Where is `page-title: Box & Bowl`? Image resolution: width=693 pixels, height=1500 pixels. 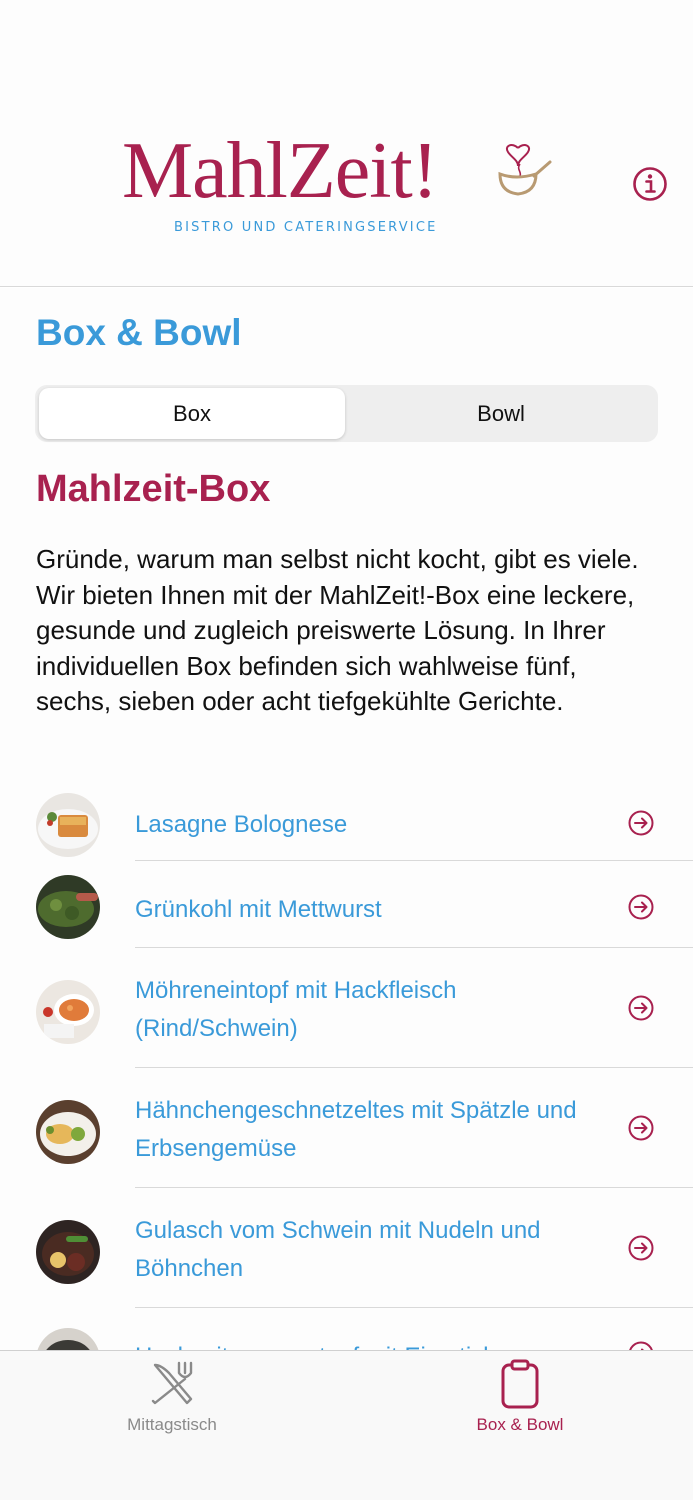 page-title: Box & Bowl is located at coordinates (139, 332).